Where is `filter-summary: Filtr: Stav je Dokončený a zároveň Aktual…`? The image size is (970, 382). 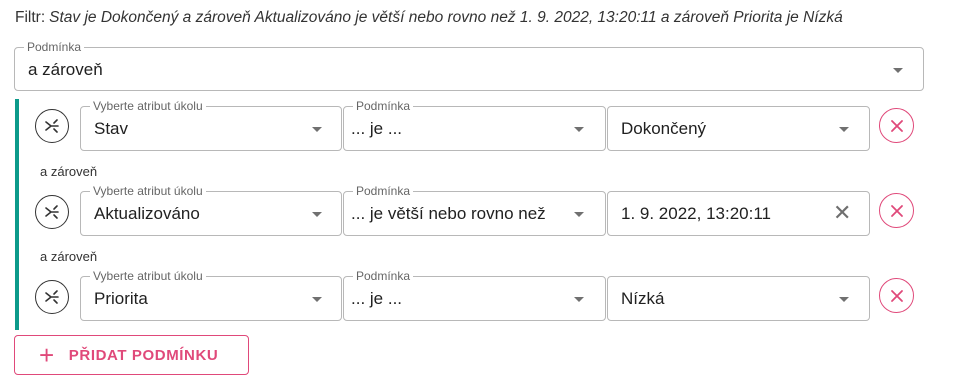
filter-summary: Filtr: Stav je Dokončený a zároveň Aktual… is located at coordinates (490, 18).